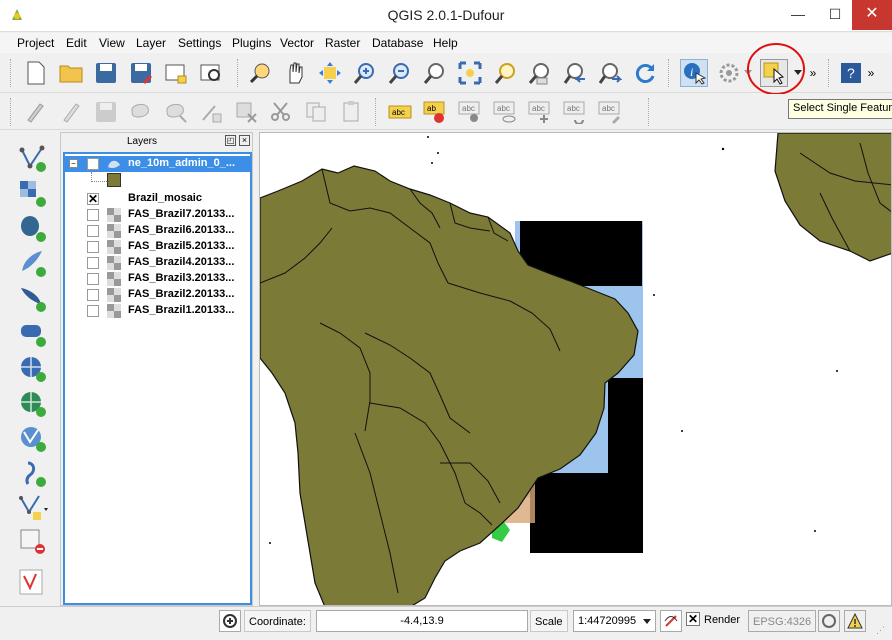  What do you see at coordinates (400, 112) in the screenshot?
I see `layer-labeling-icon: abc` at bounding box center [400, 112].